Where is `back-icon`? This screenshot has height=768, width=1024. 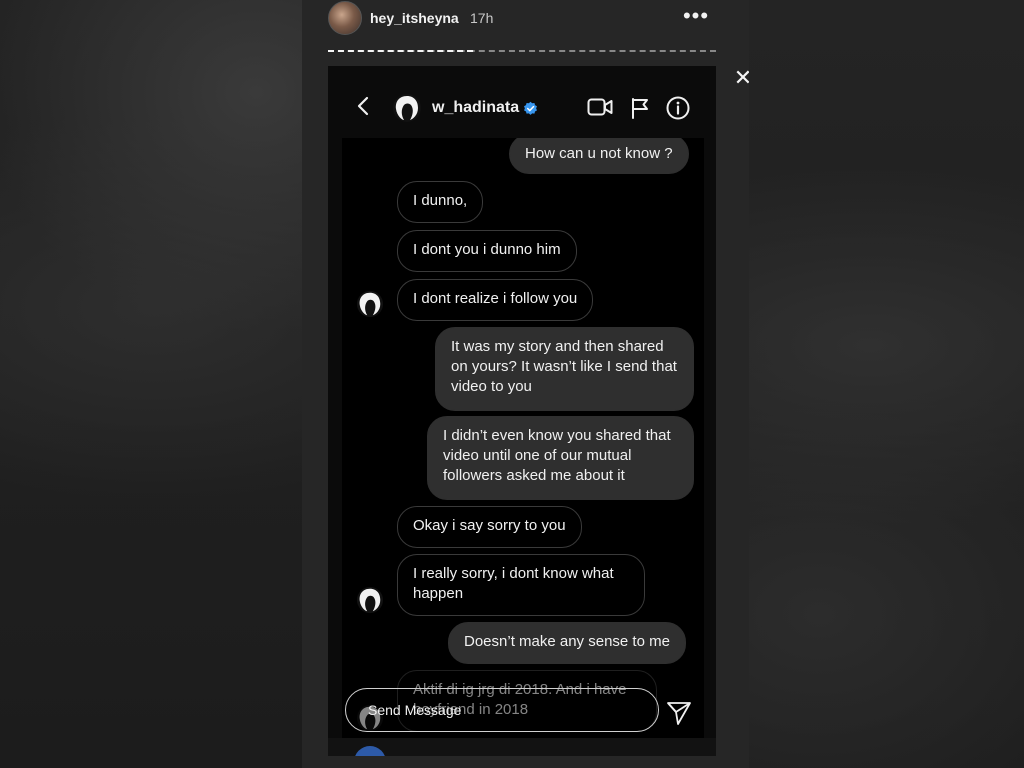
back-icon is located at coordinates (364, 106).